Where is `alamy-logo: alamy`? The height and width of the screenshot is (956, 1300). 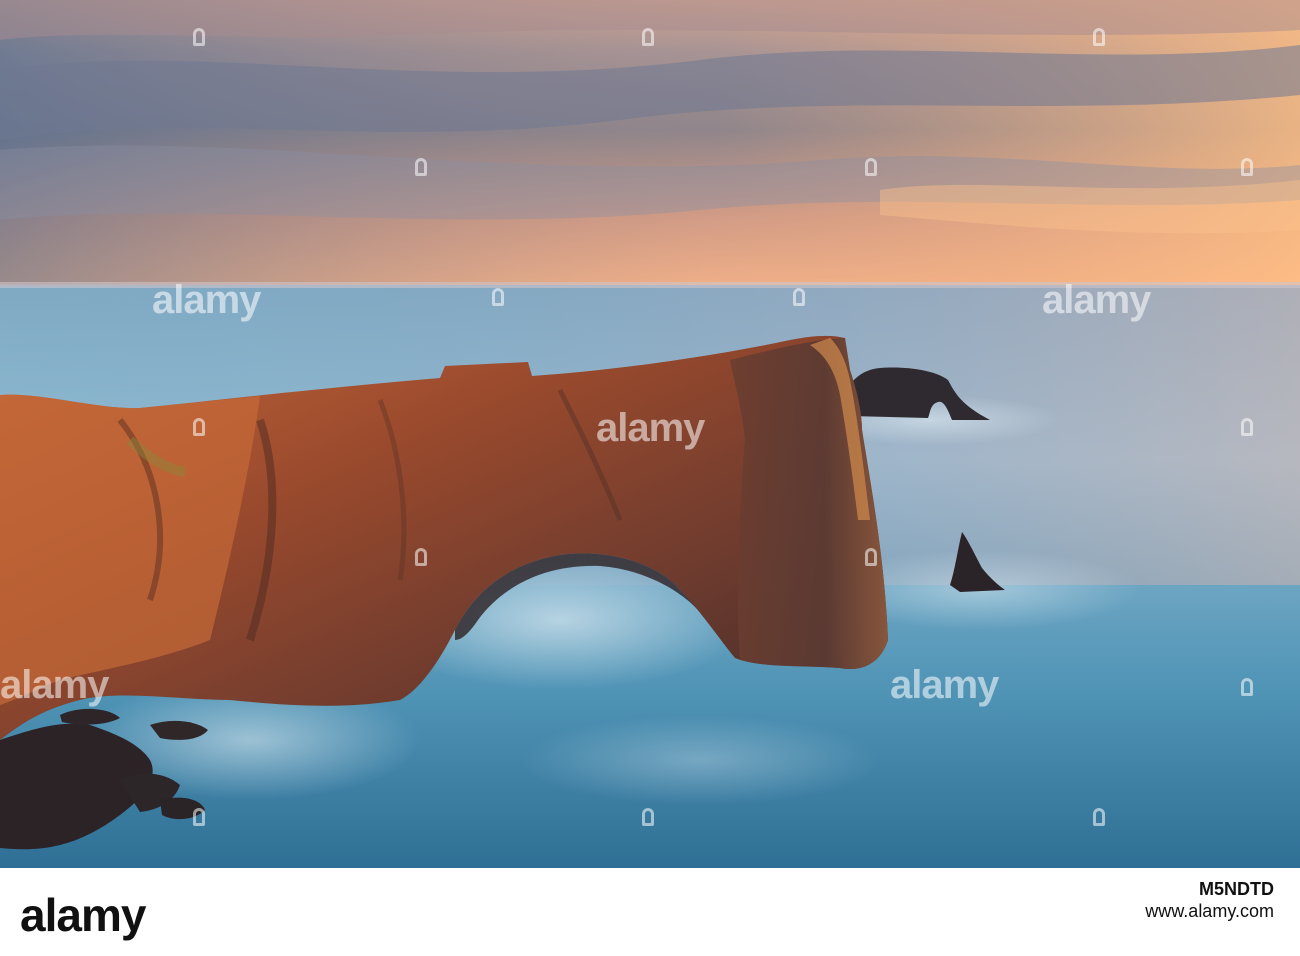 alamy-logo: alamy is located at coordinates (83, 915).